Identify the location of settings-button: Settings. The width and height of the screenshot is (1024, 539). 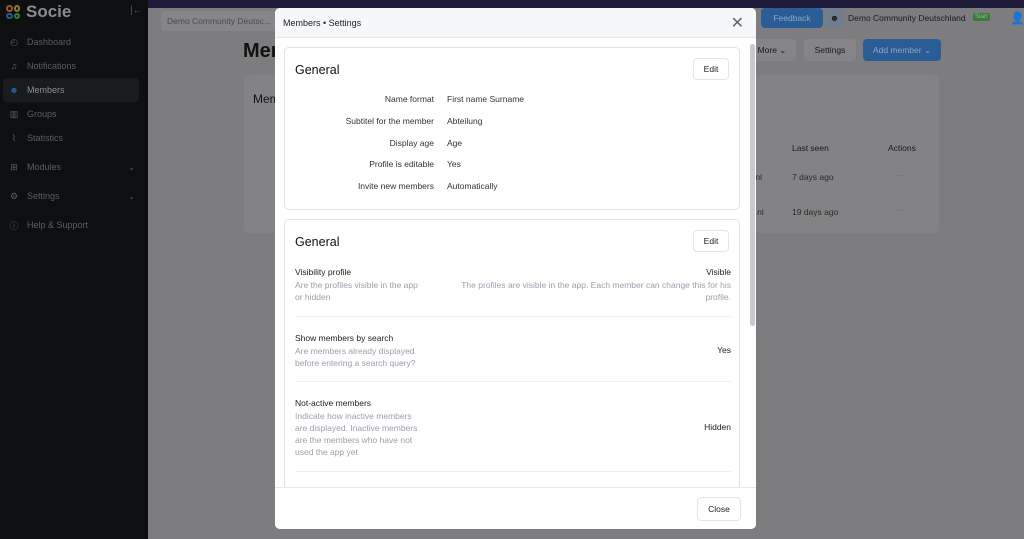
(830, 50).